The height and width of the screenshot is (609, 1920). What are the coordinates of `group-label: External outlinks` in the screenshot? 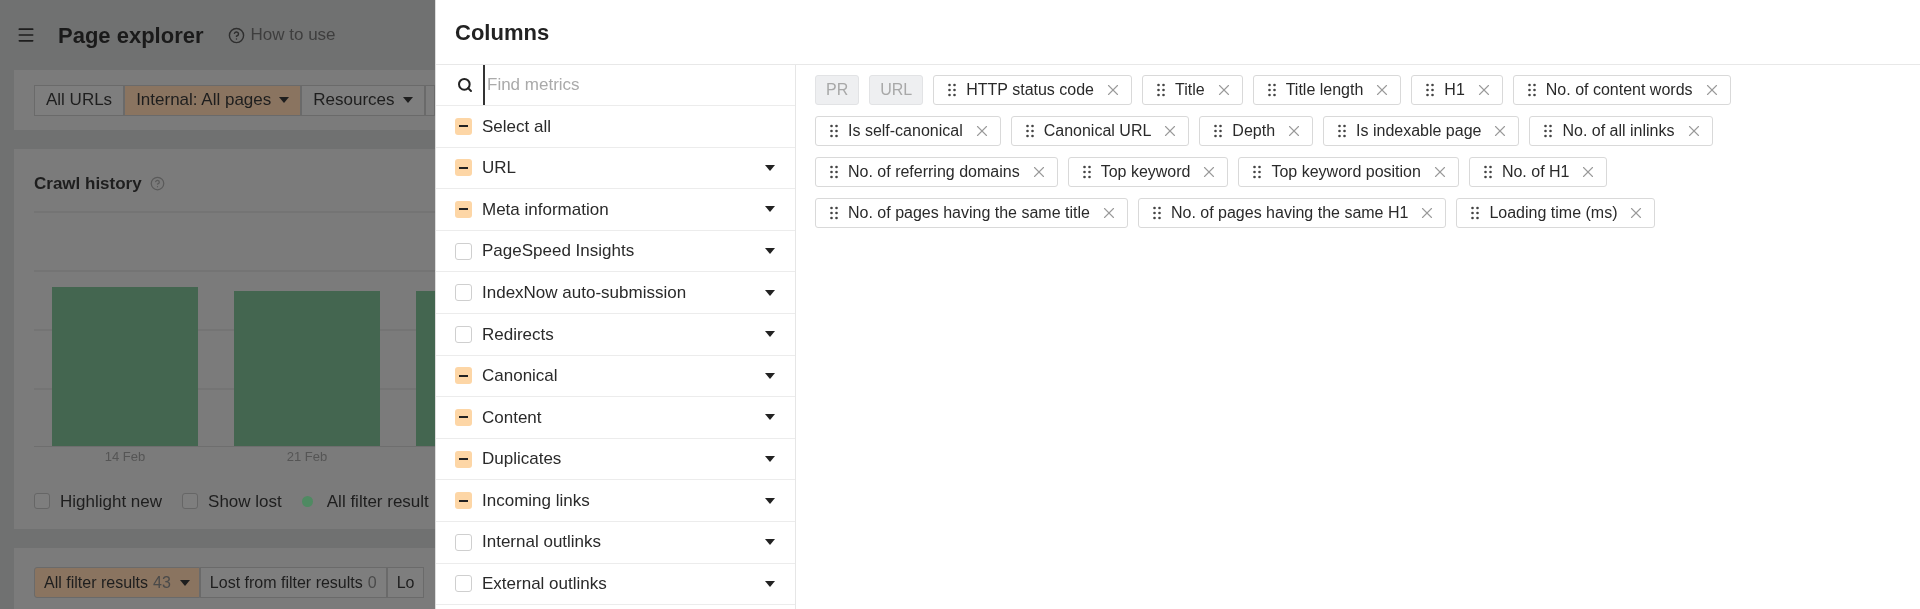 It's located at (545, 584).